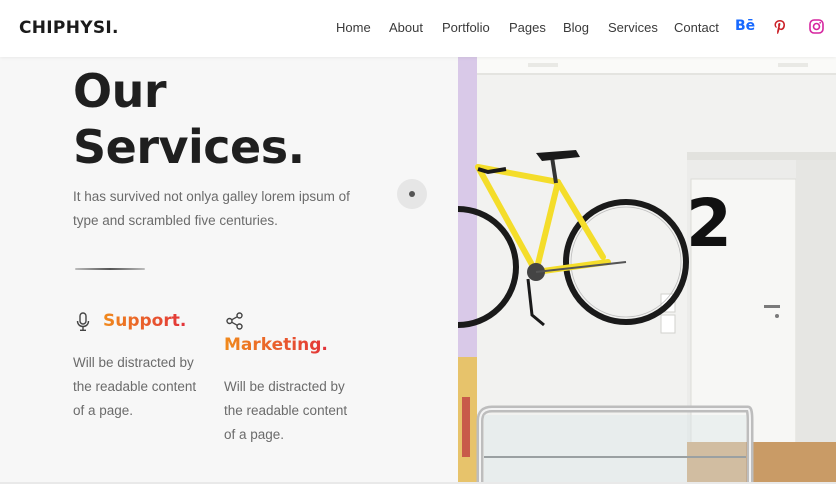 This screenshot has height=484, width=836. What do you see at coordinates (276, 345) in the screenshot?
I see `service-title-marketing: Marketing.` at bounding box center [276, 345].